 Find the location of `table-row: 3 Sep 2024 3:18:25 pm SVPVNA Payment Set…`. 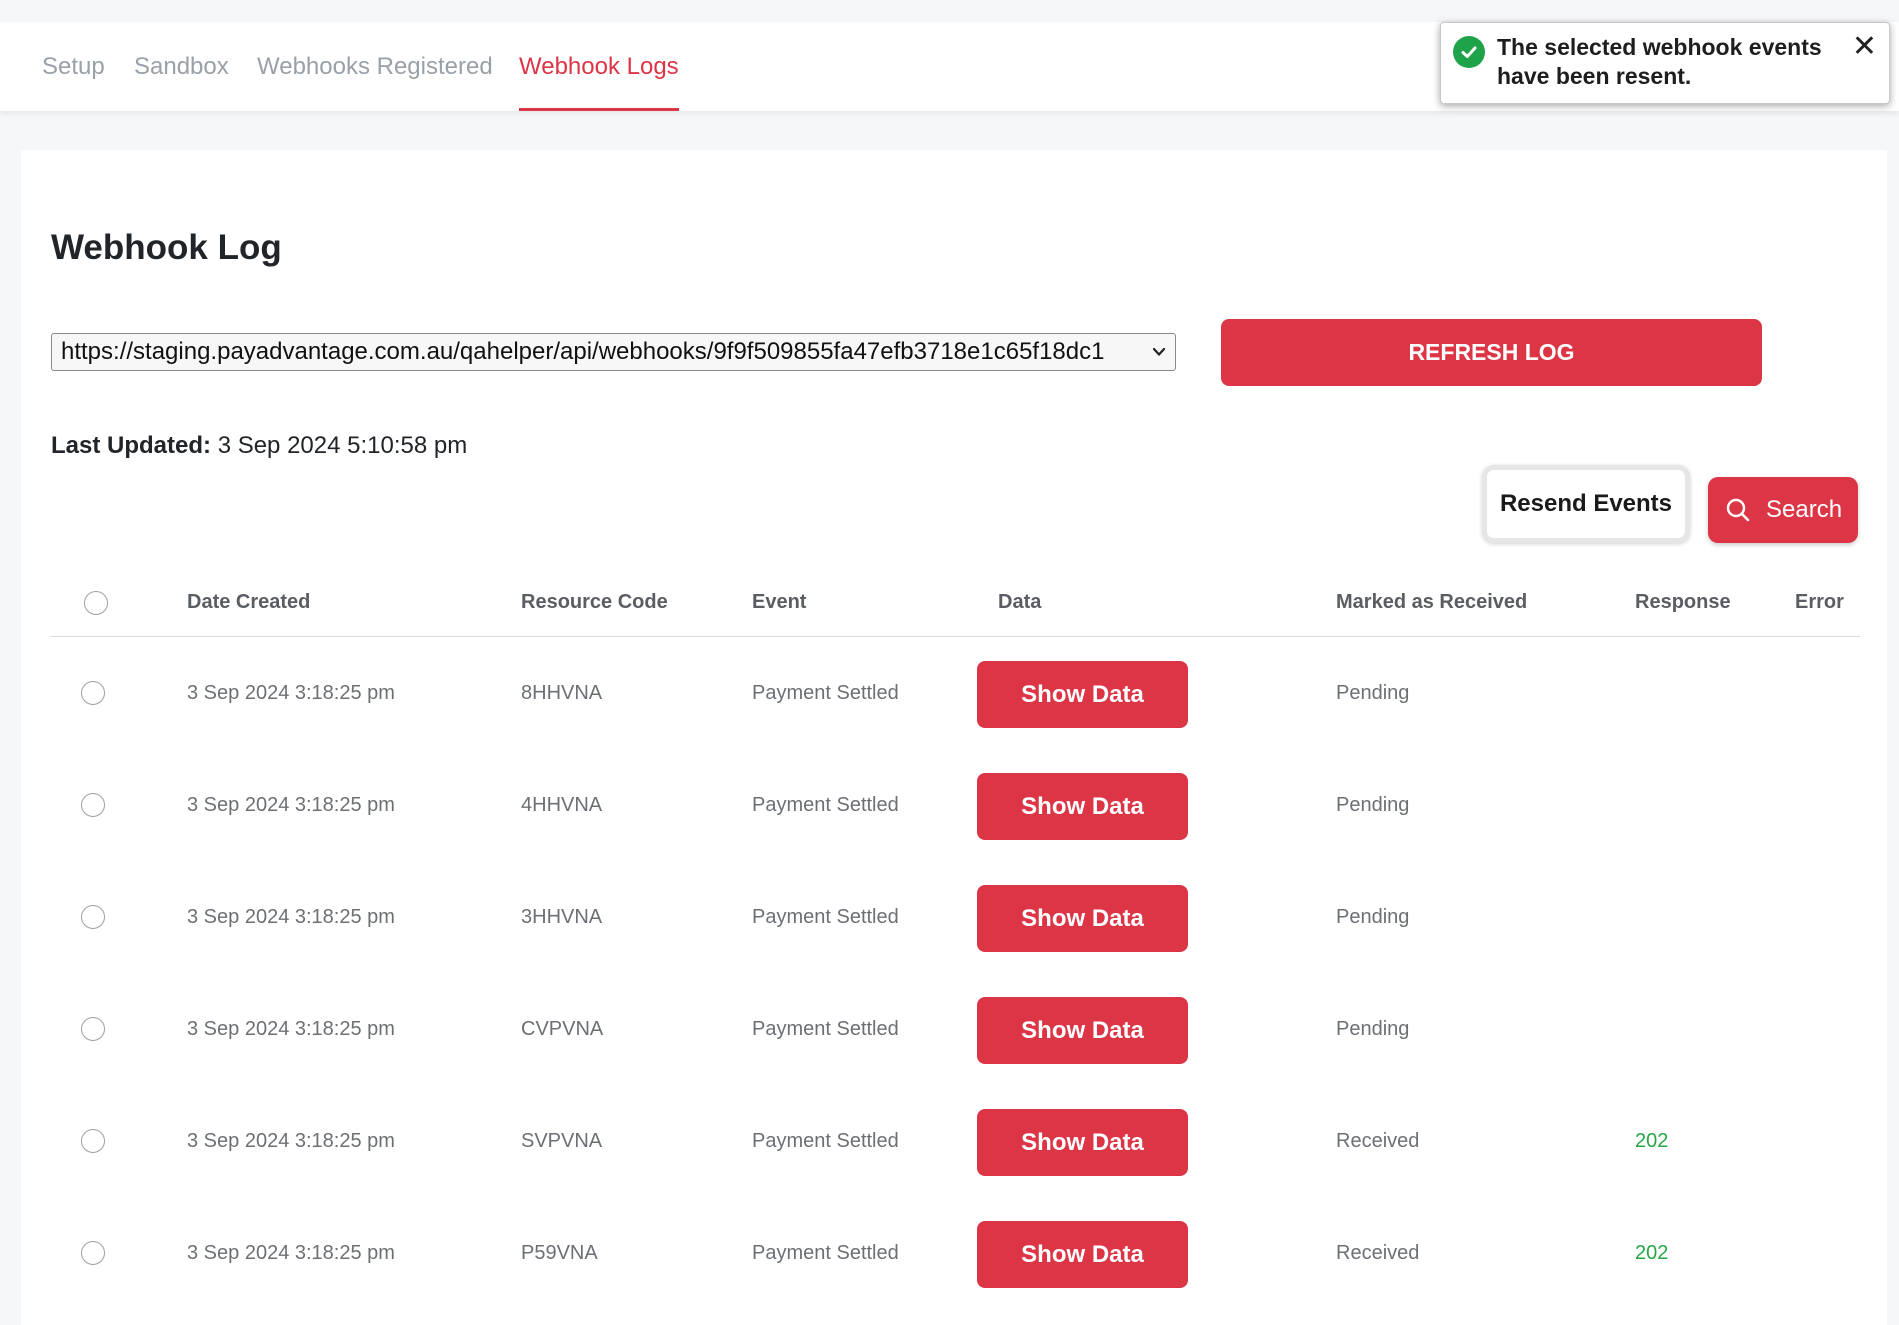

table-row: 3 Sep 2024 3:18:25 pm SVPVNA Payment Set… is located at coordinates (955, 1141).